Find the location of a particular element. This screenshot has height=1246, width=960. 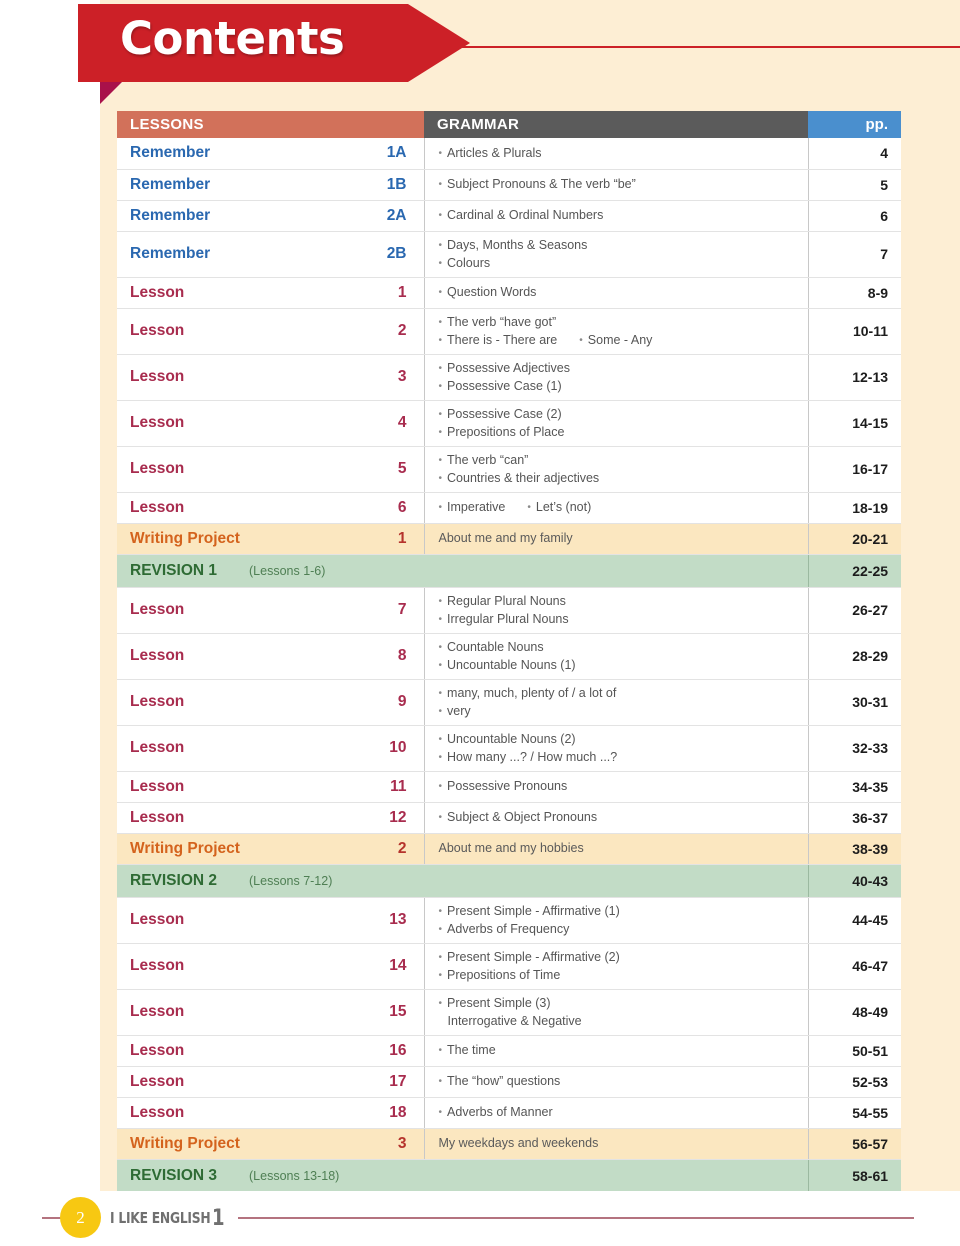

grammar-bullet-item: Prepositions of Time is located at coordinates (623, 975).